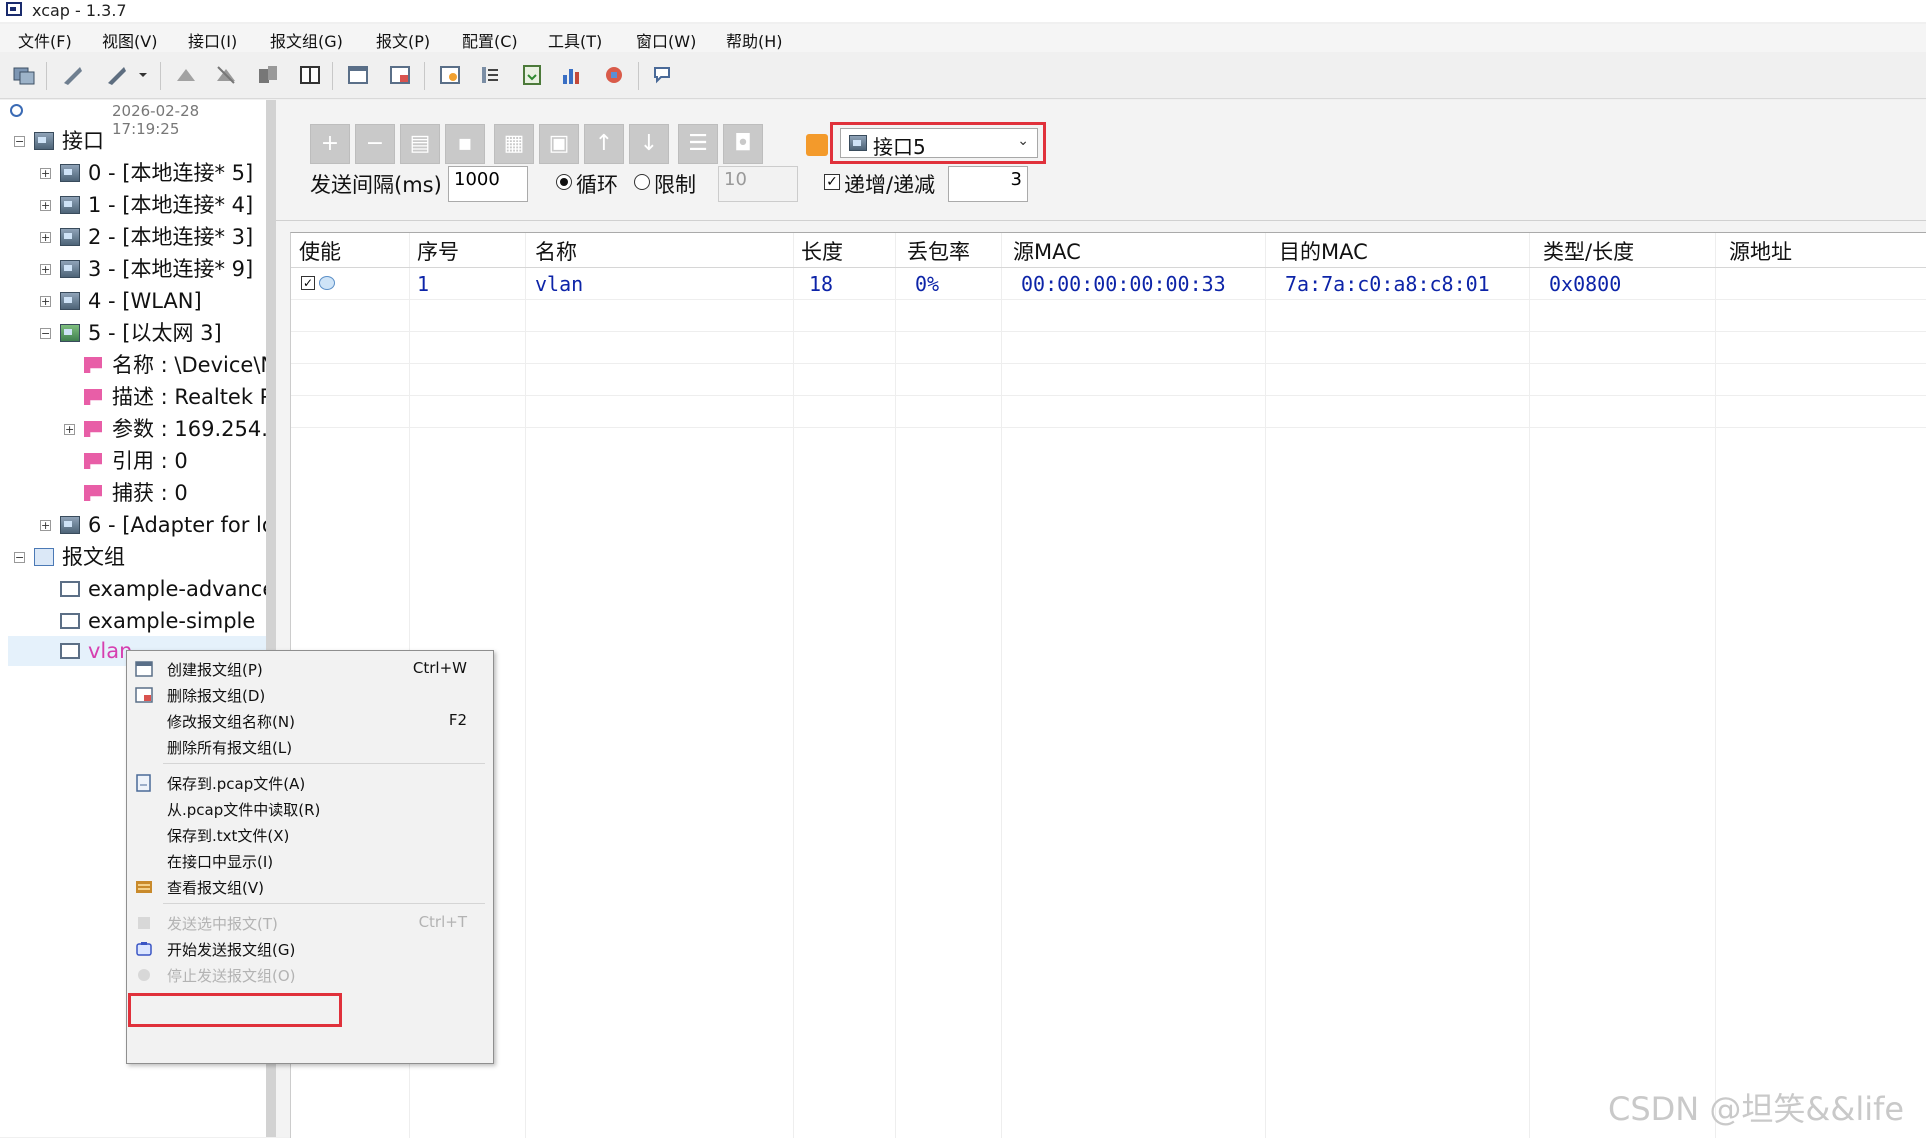 The height and width of the screenshot is (1138, 1926). Describe the element at coordinates (231, 722) in the screenshot. I see `menu-item-label: 修改报文组名称(N)` at that location.